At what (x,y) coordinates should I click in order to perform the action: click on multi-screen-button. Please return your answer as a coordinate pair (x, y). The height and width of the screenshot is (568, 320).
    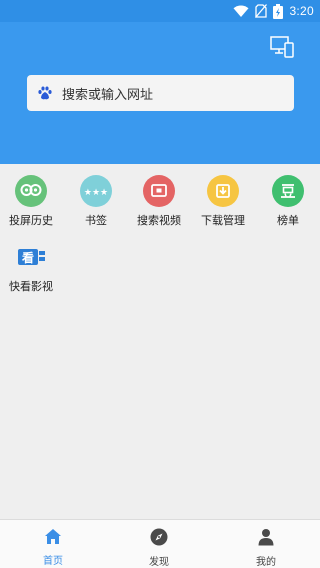
    Looking at the image, I should click on (282, 47).